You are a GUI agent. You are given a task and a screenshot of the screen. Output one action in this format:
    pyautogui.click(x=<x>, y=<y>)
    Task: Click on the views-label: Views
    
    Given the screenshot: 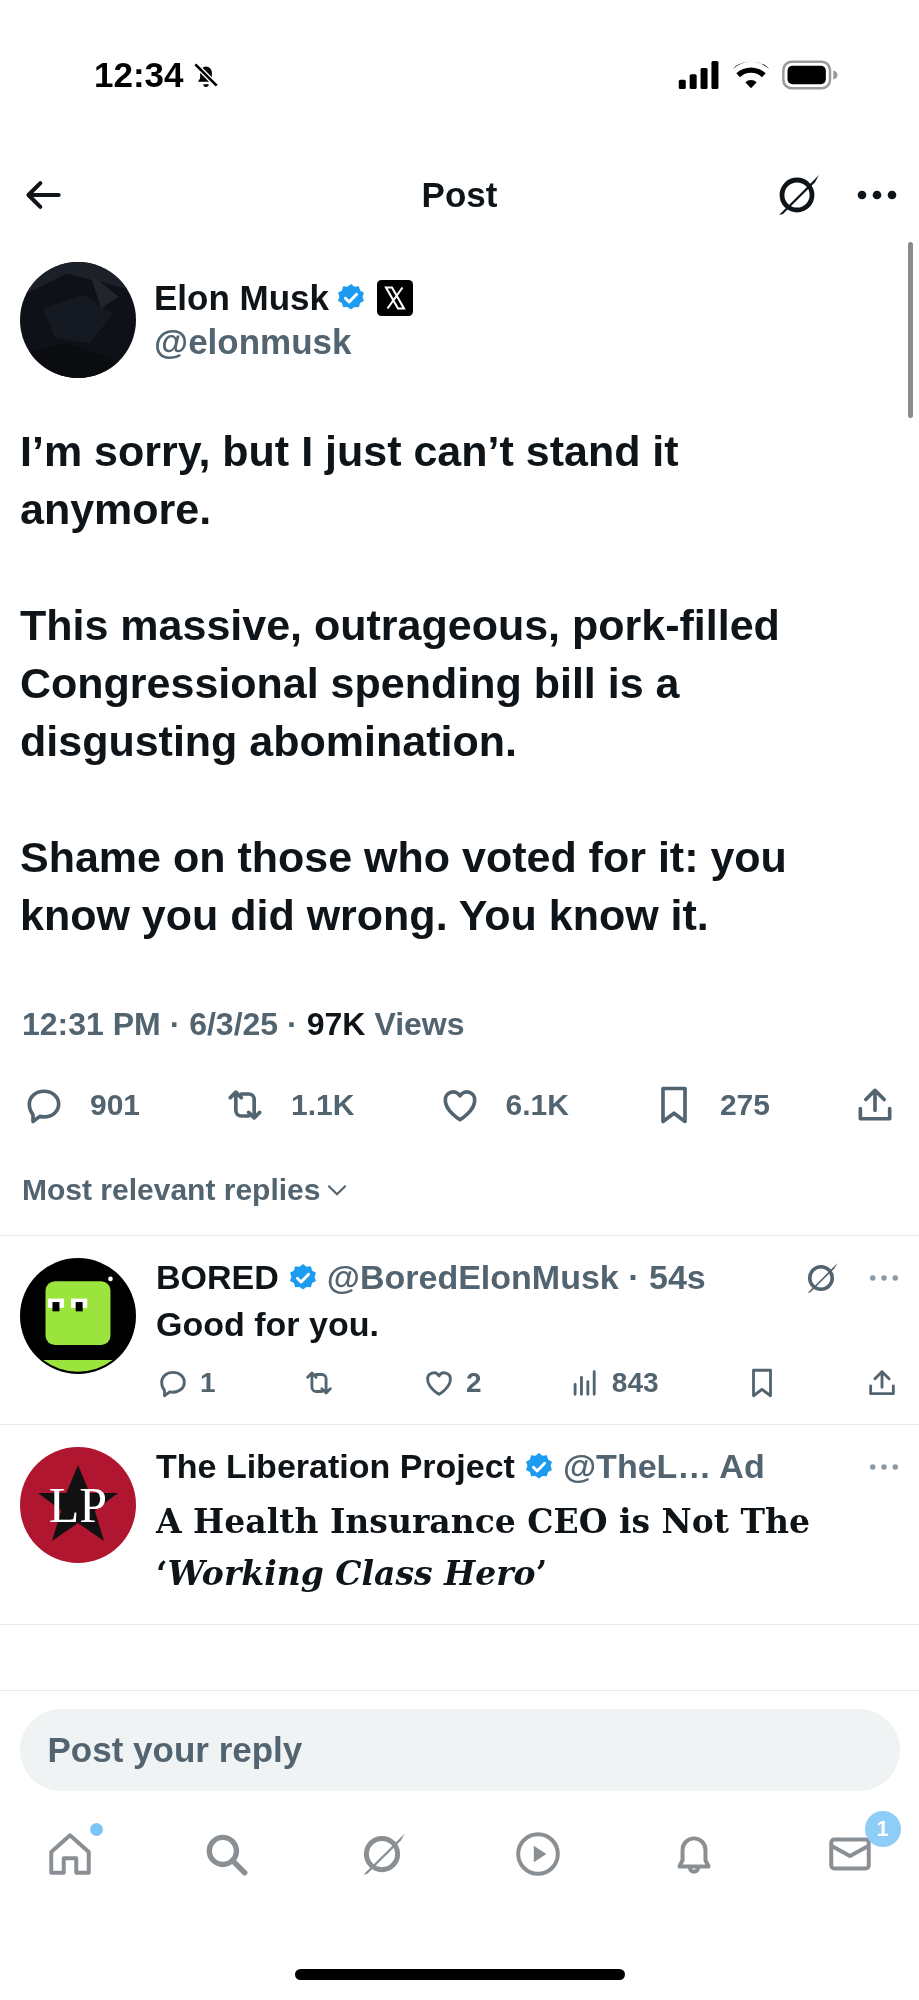 What is the action you would take?
    pyautogui.click(x=419, y=1024)
    